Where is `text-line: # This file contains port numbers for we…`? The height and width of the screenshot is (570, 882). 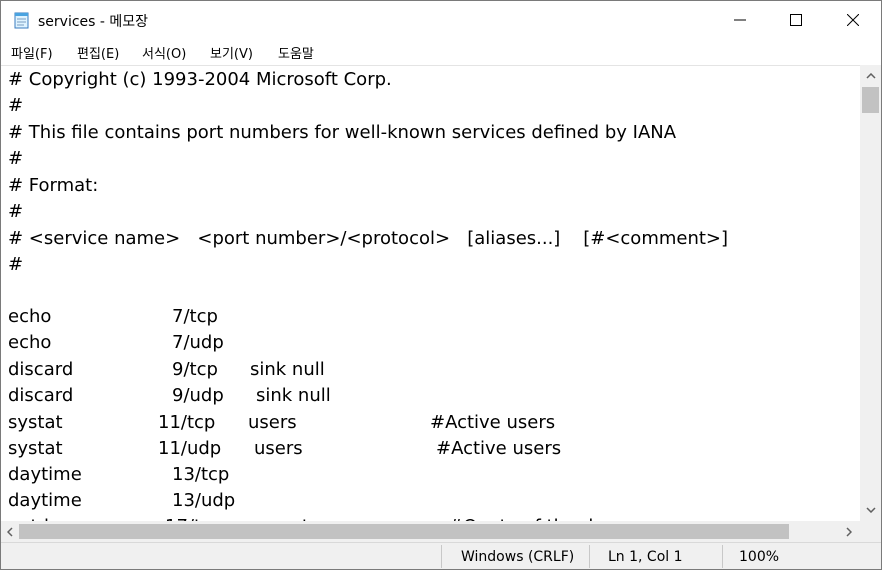
text-line: # This file contains port numbers for we… is located at coordinates (342, 132).